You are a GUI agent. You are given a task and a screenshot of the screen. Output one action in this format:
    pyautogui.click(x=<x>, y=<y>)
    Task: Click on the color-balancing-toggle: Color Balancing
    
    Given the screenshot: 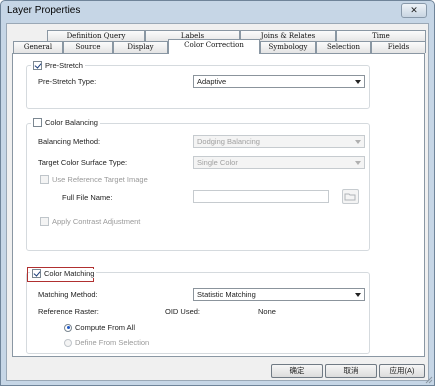 What is the action you would take?
    pyautogui.click(x=65, y=122)
    